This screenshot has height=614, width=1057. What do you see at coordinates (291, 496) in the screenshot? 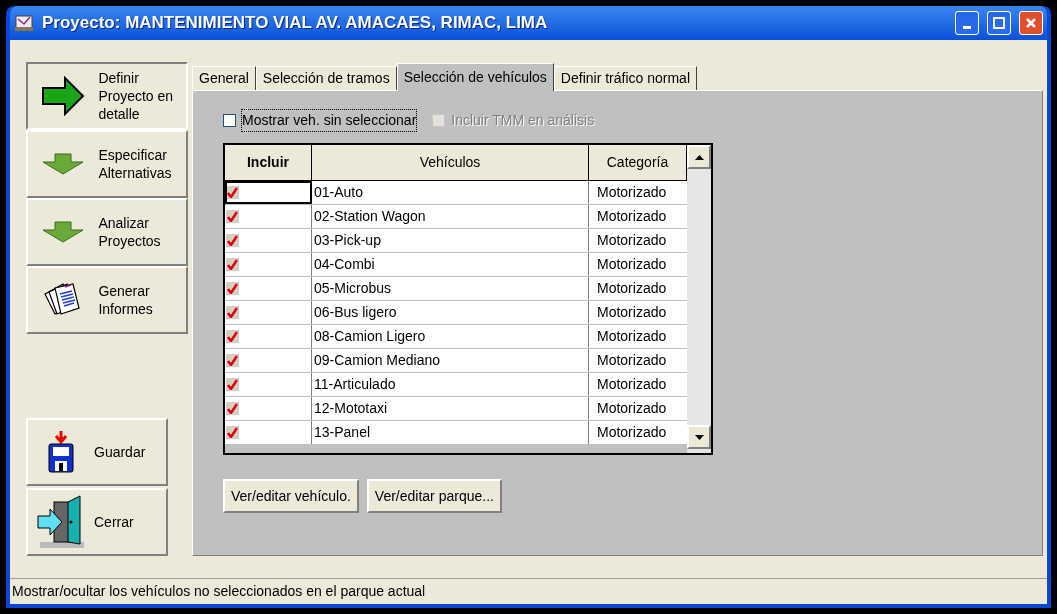
I see `action-button: Ver/editar vehículo.` at bounding box center [291, 496].